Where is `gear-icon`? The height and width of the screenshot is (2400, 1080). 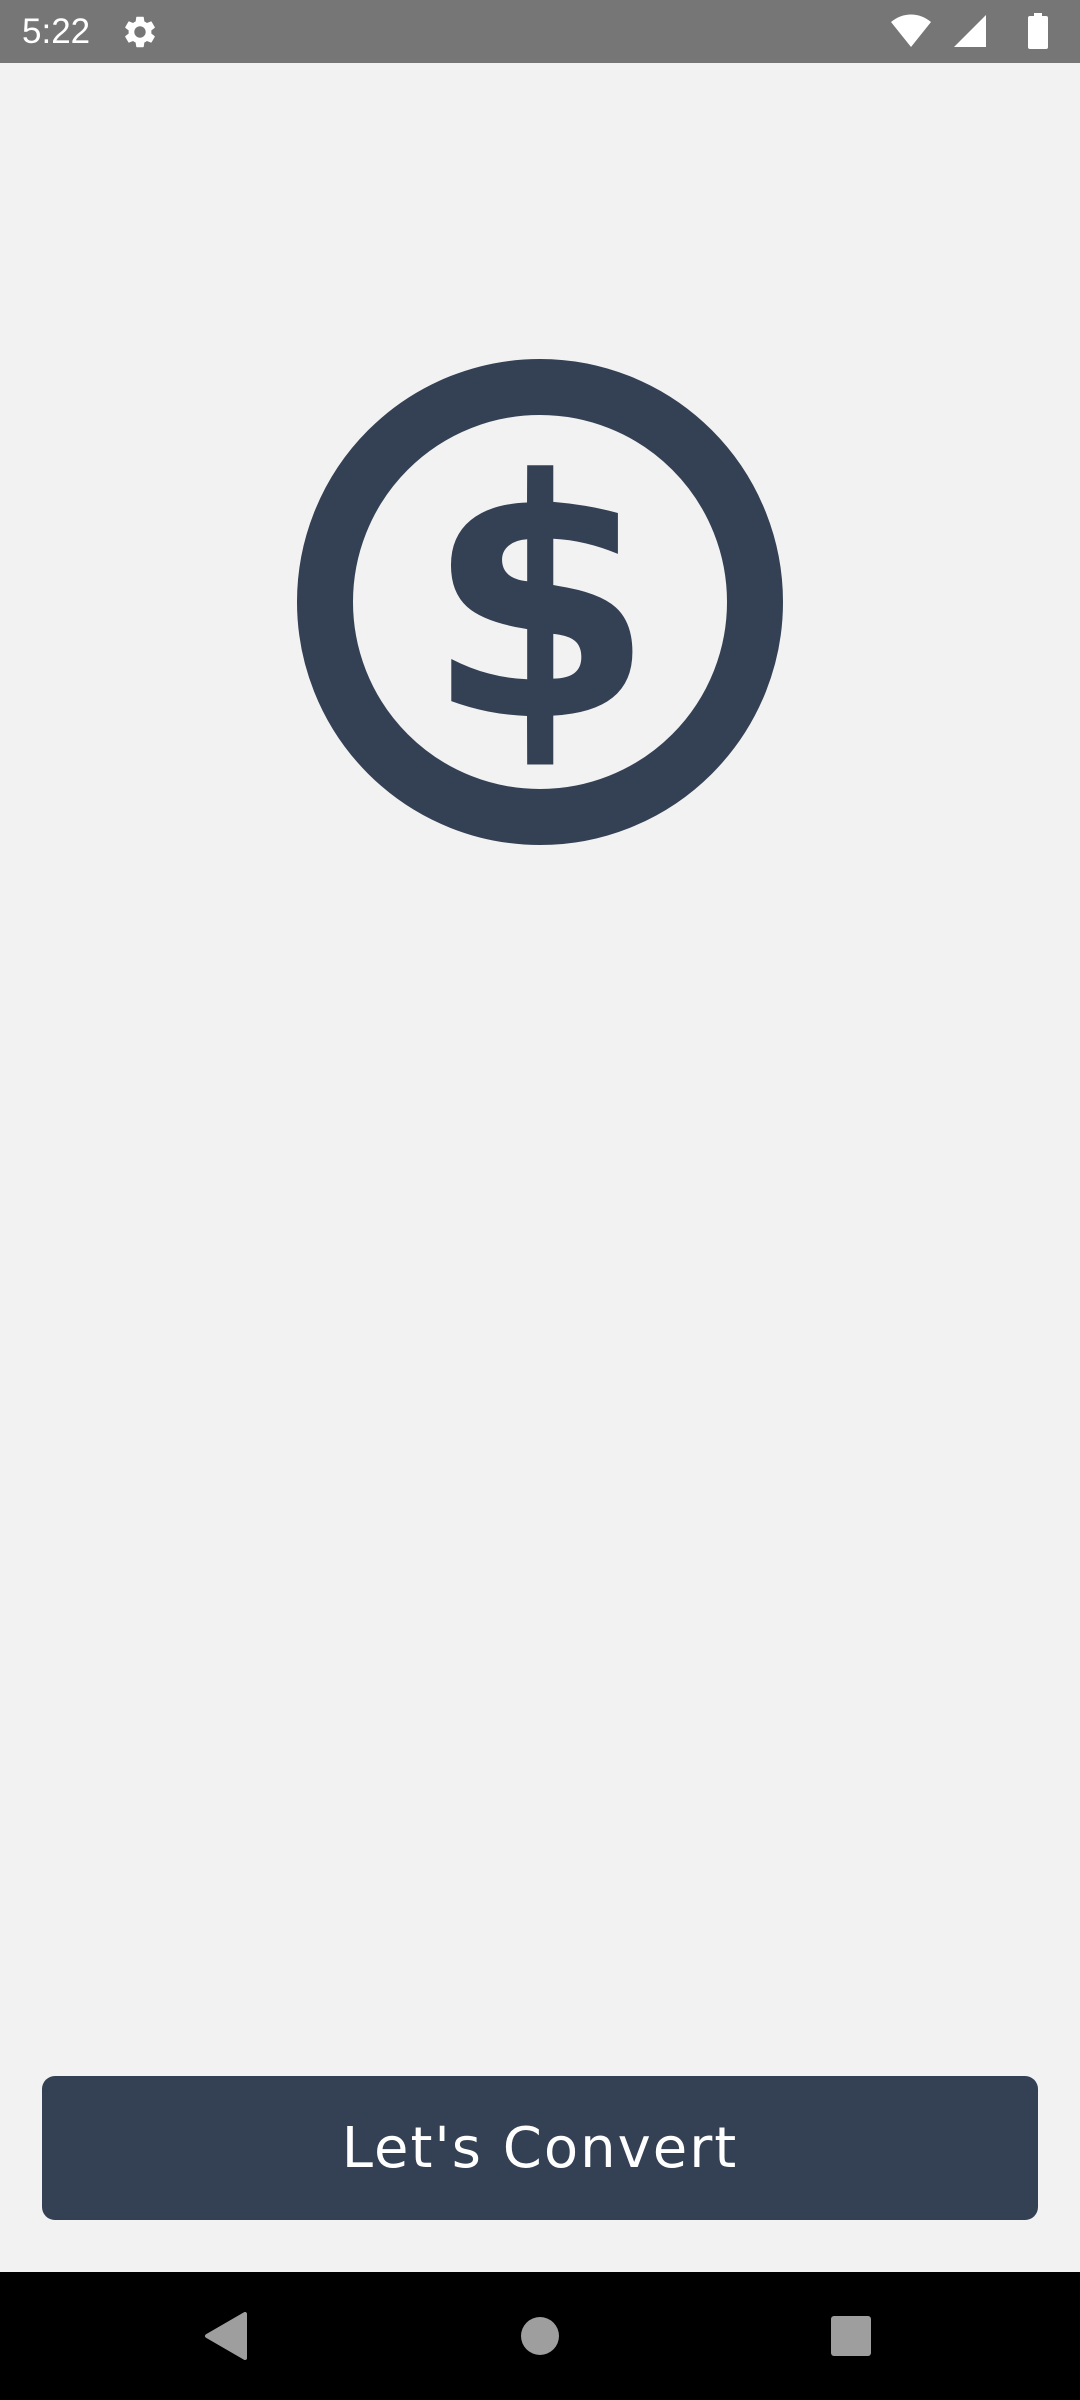
gear-icon is located at coordinates (140, 32).